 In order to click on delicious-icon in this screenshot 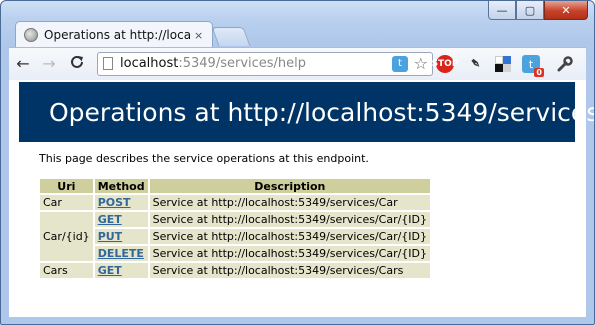, I will do `click(503, 64)`.